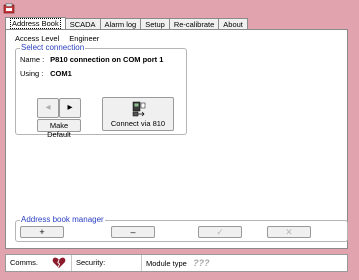 This screenshot has height=280, width=359. Describe the element at coordinates (138, 123) in the screenshot. I see `connect-via-810-label: Connect via 810` at that location.